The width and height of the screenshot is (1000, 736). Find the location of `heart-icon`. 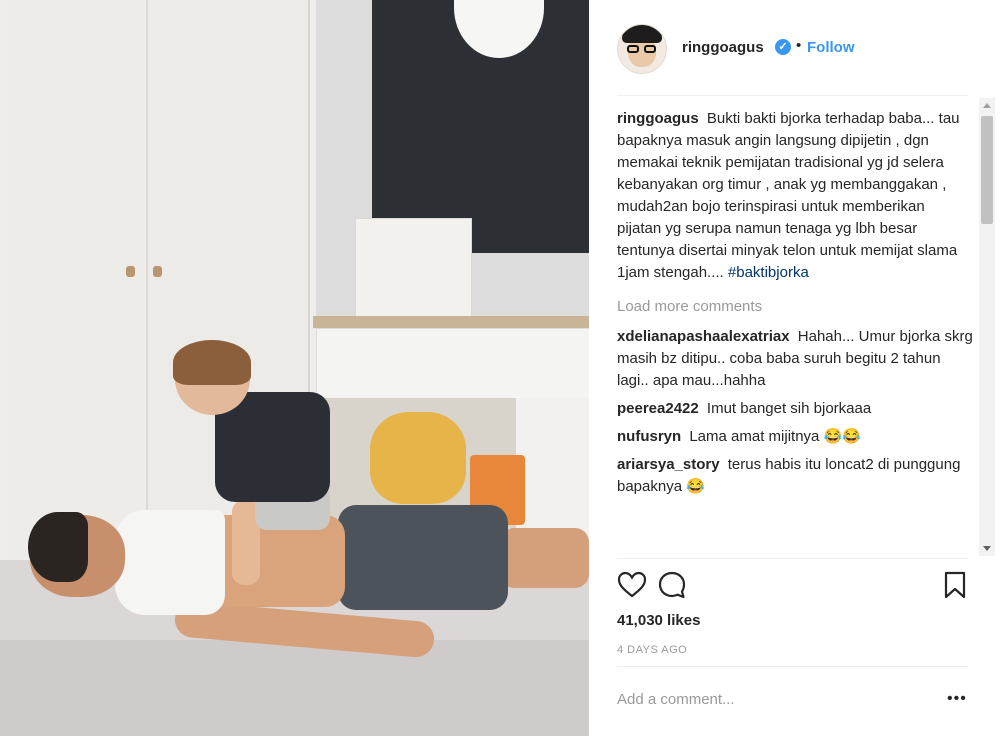

heart-icon is located at coordinates (632, 585).